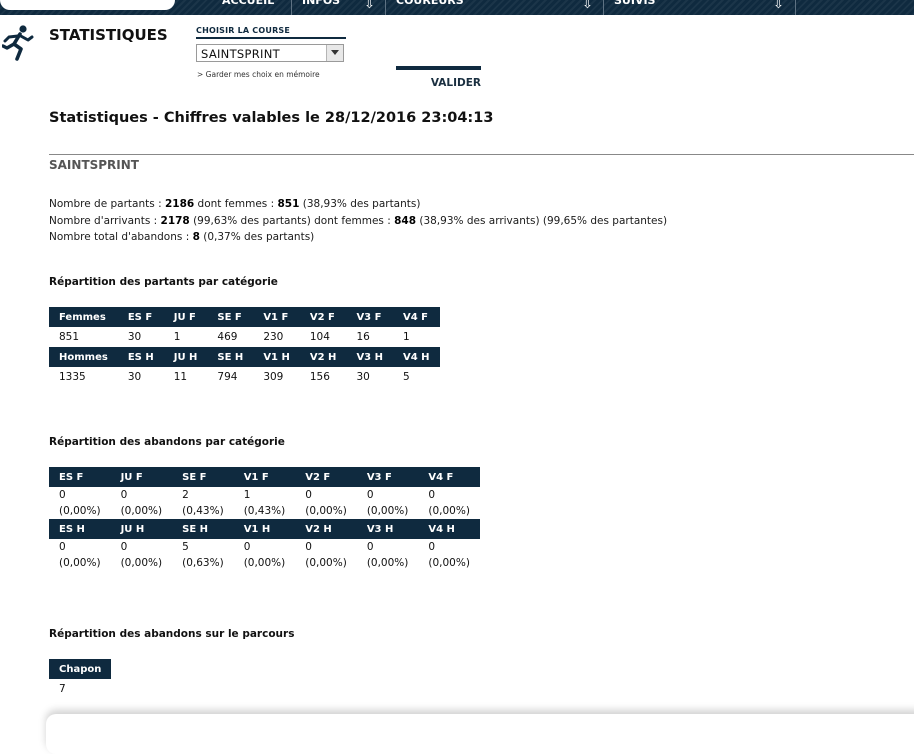  What do you see at coordinates (94, 165) in the screenshot?
I see `race-name: SAINTSPRINT` at bounding box center [94, 165].